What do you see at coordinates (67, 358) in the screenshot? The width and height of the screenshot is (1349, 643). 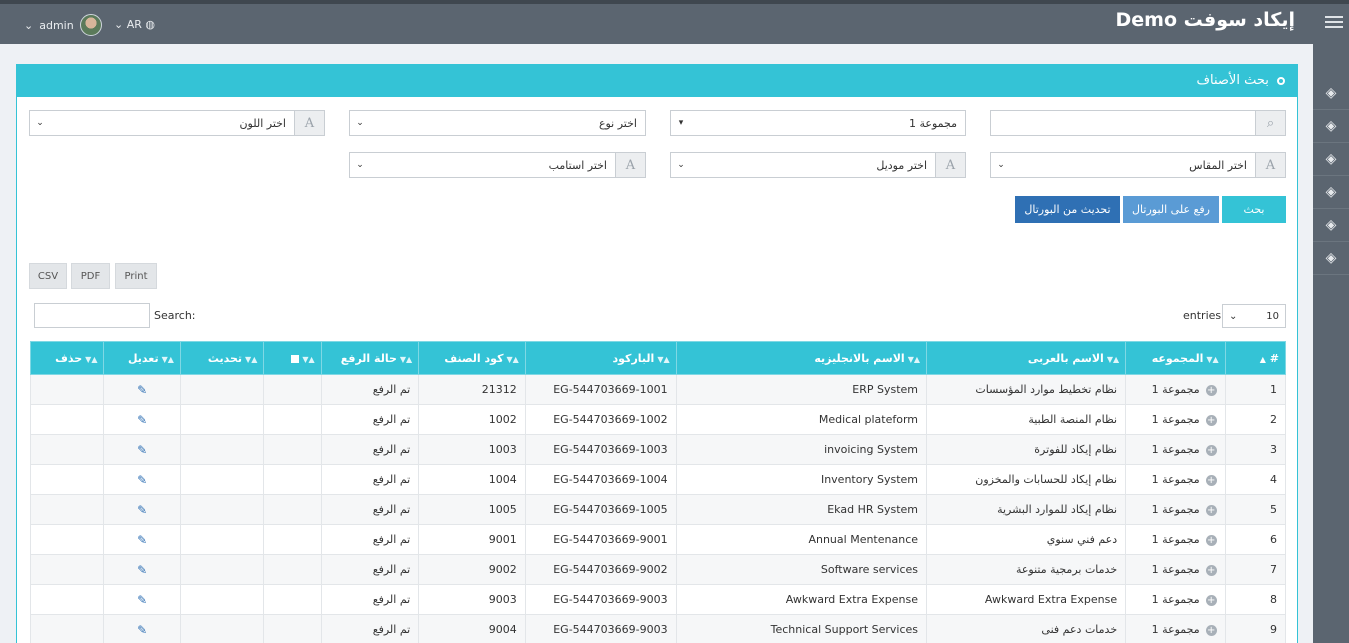 I see `col-header-delete: ▲▼حذف` at bounding box center [67, 358].